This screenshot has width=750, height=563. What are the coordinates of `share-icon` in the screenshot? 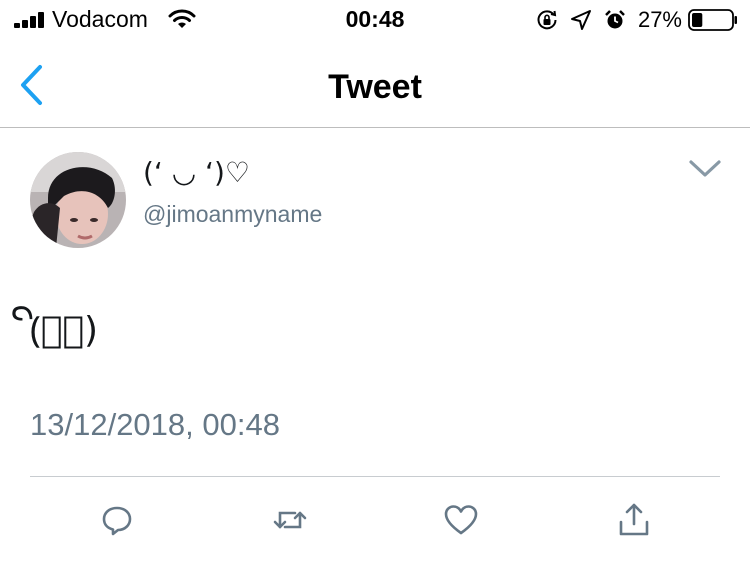 It's located at (634, 519).